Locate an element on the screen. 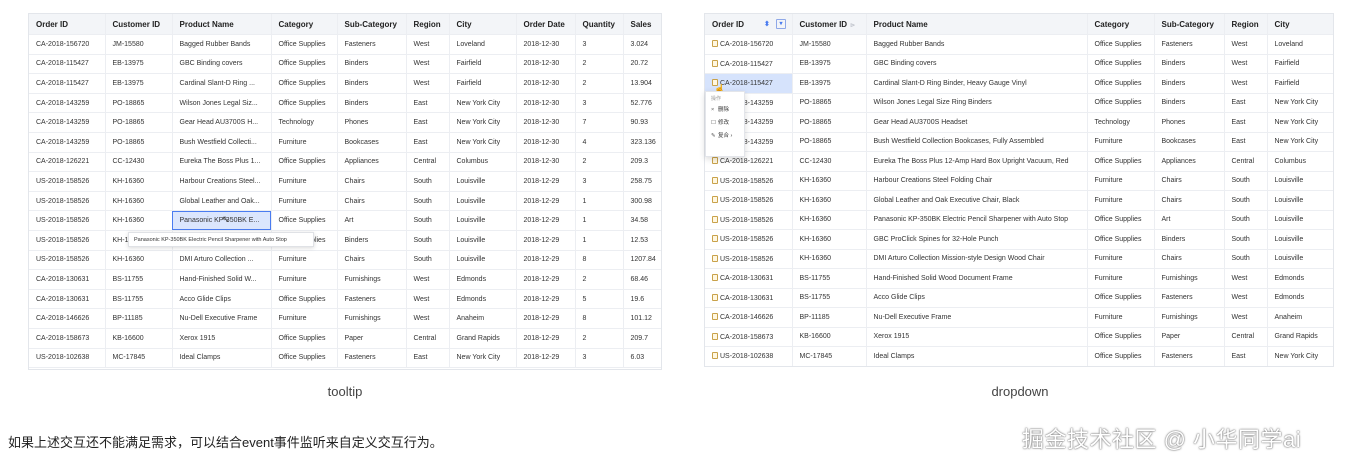 This screenshot has width=1346, height=465. table-cell: 101.12 is located at coordinates (642, 318).